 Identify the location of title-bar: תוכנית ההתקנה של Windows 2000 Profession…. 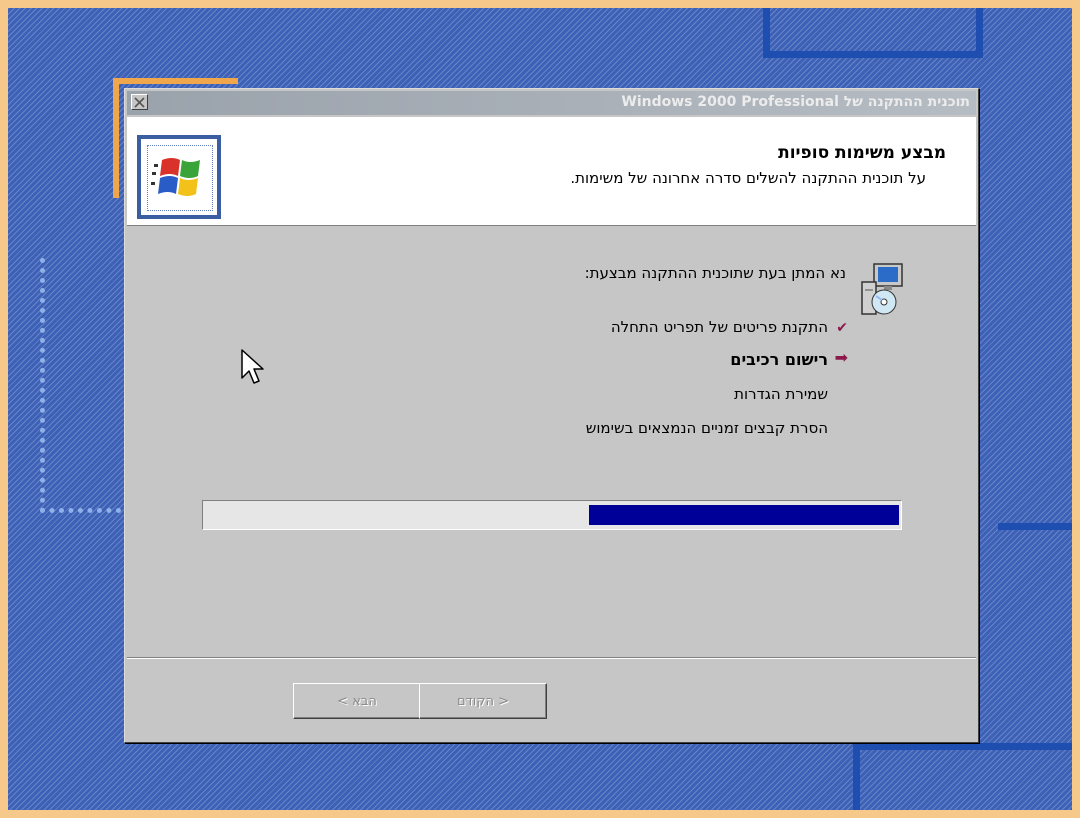
(551, 103).